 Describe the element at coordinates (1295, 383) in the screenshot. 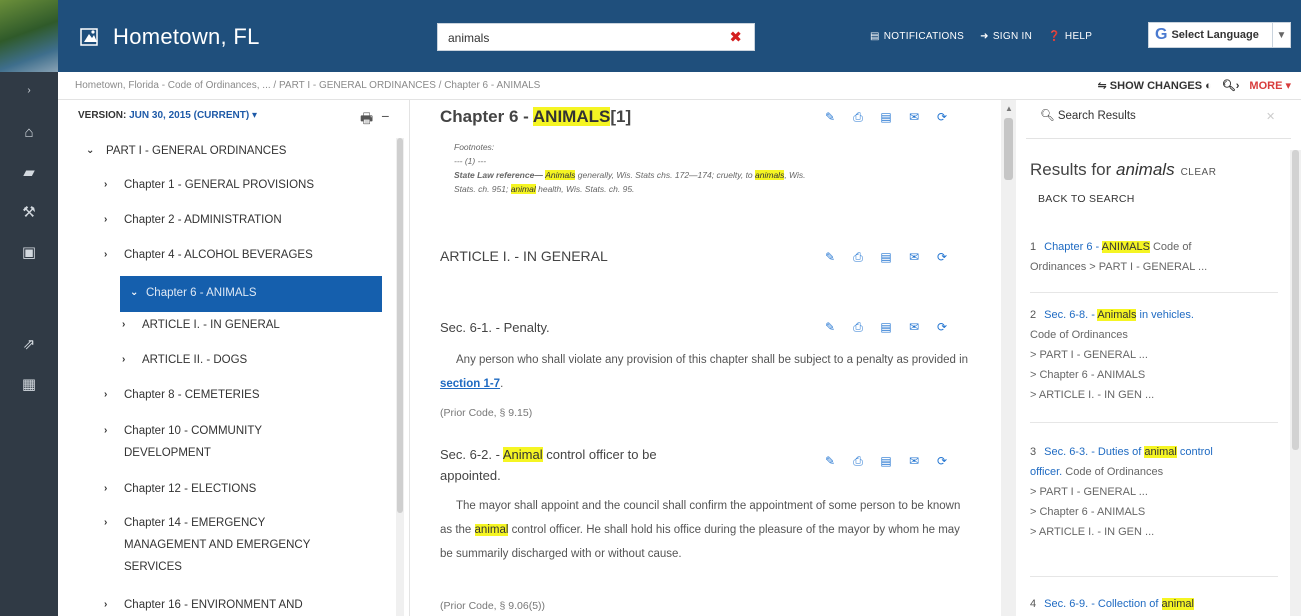

I see `results-scrollbar` at that location.